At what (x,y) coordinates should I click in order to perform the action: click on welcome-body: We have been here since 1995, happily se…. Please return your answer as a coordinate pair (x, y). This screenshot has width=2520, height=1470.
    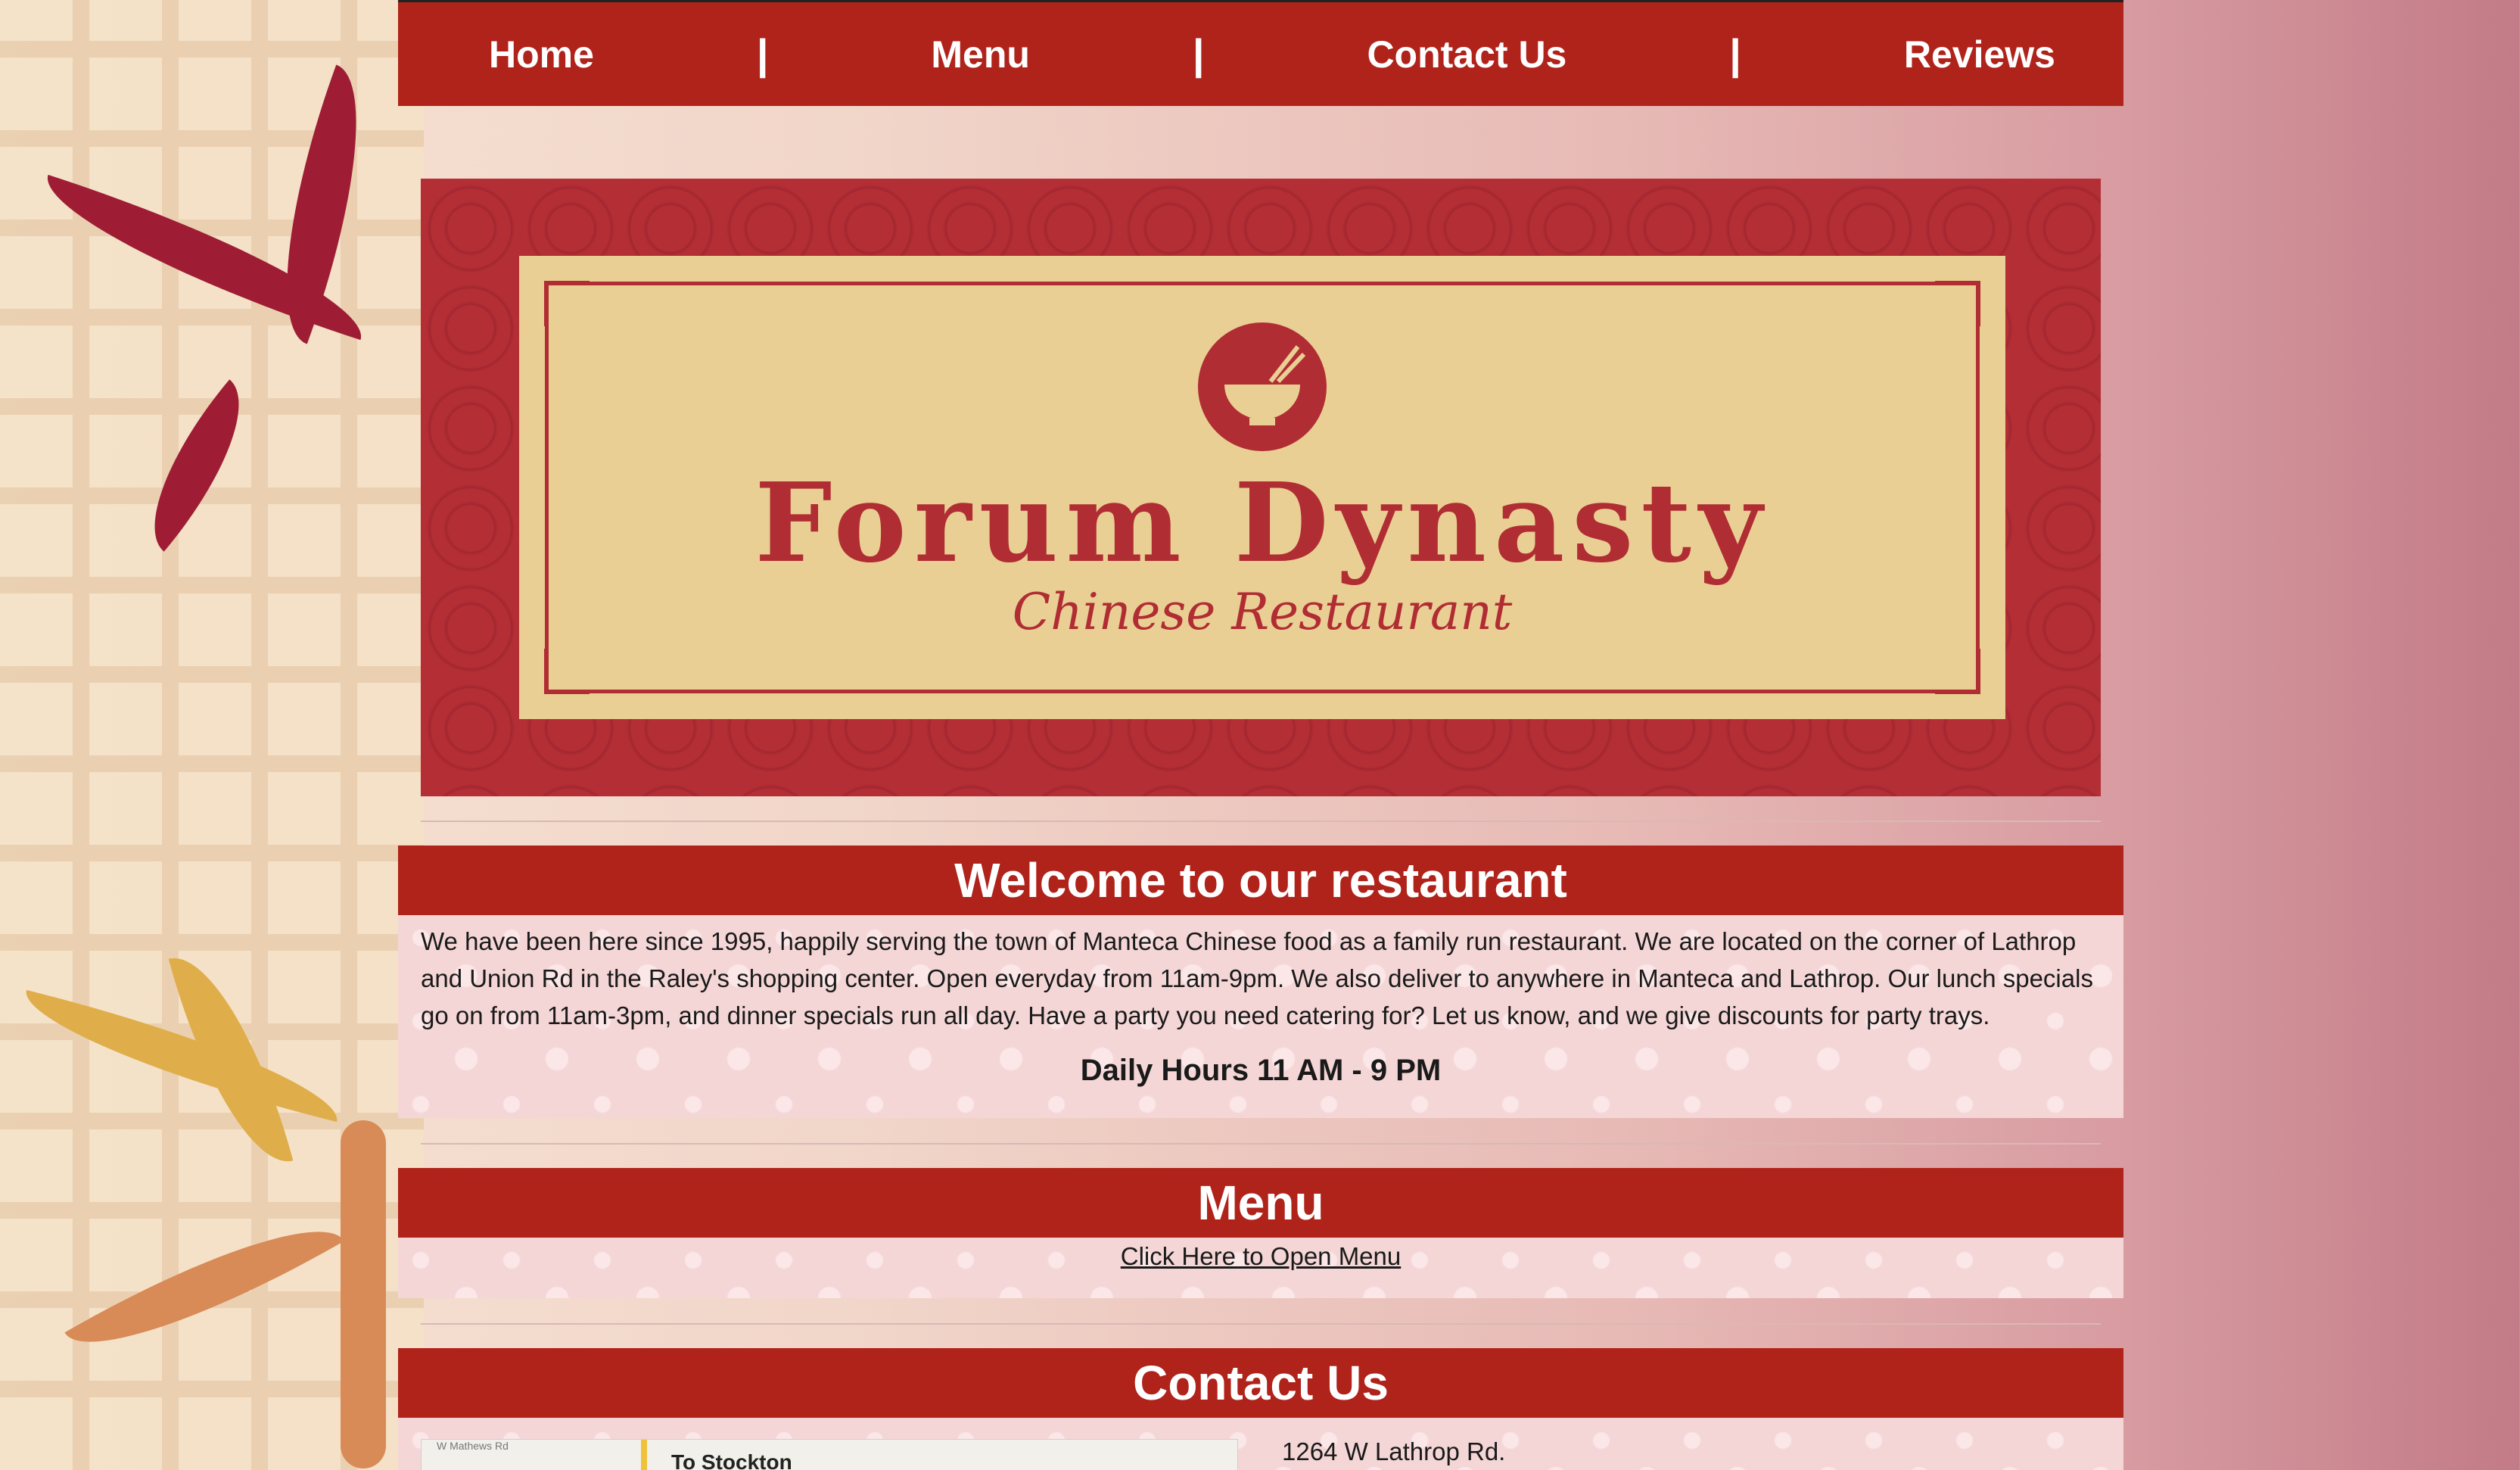
    Looking at the image, I should click on (1260, 1017).